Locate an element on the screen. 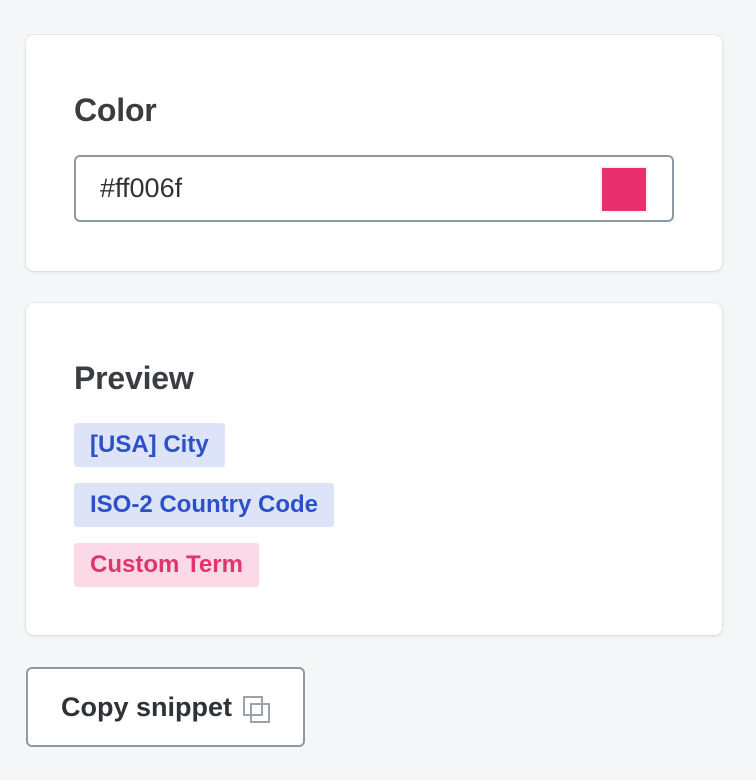 This screenshot has height=780, width=756. copy-snippet-label: Copy snippet is located at coordinates (147, 706).